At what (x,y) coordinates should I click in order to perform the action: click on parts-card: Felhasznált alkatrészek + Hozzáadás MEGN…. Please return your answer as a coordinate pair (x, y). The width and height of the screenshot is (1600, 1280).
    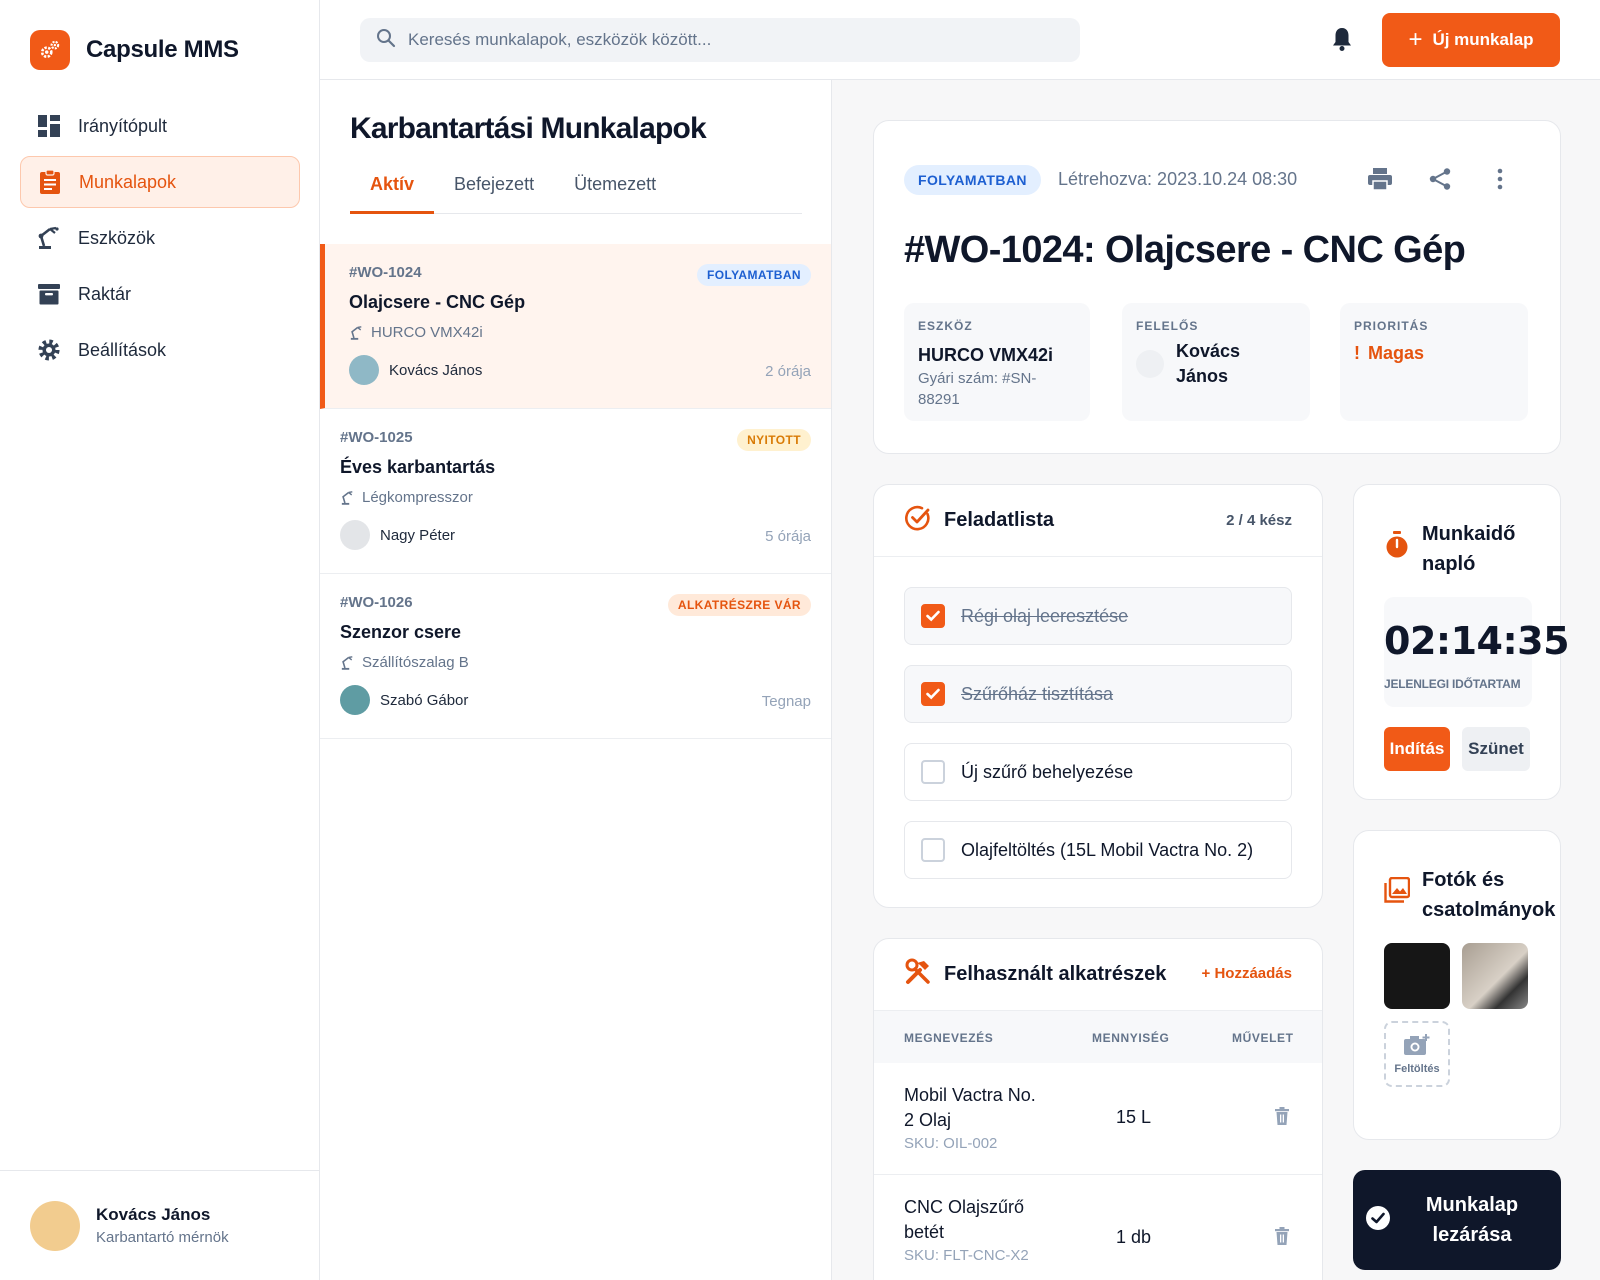
    Looking at the image, I should click on (1098, 1109).